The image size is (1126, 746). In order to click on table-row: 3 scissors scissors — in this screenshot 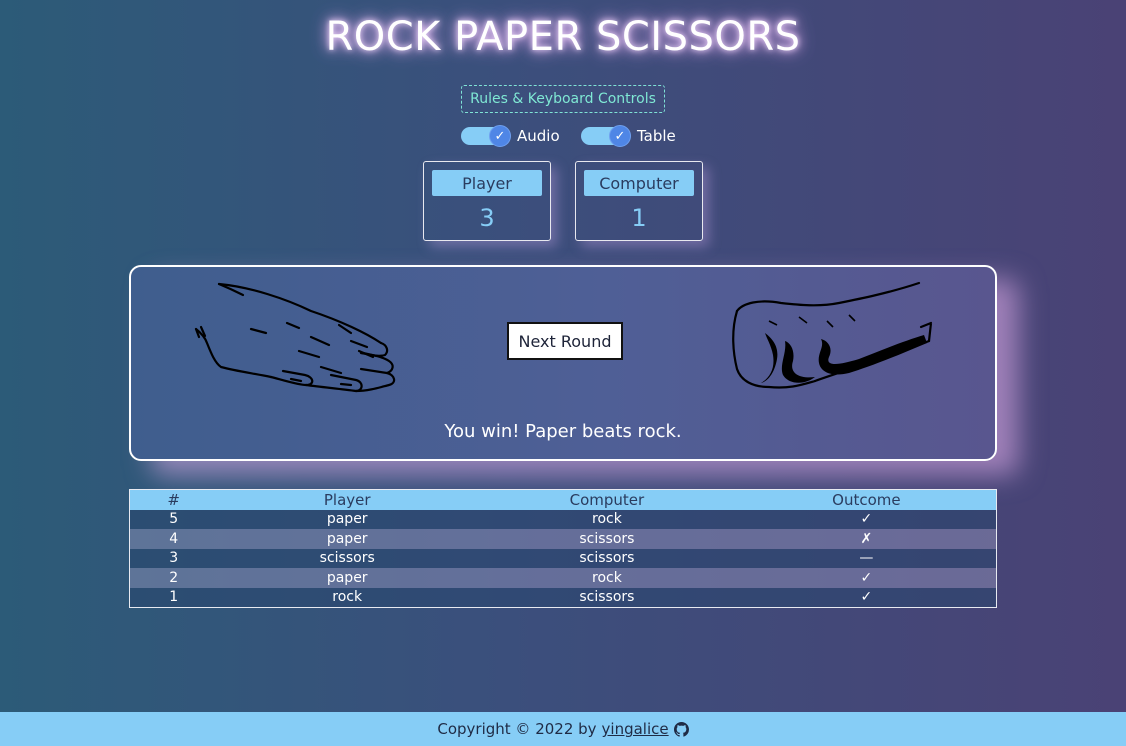, I will do `click(563, 558)`.